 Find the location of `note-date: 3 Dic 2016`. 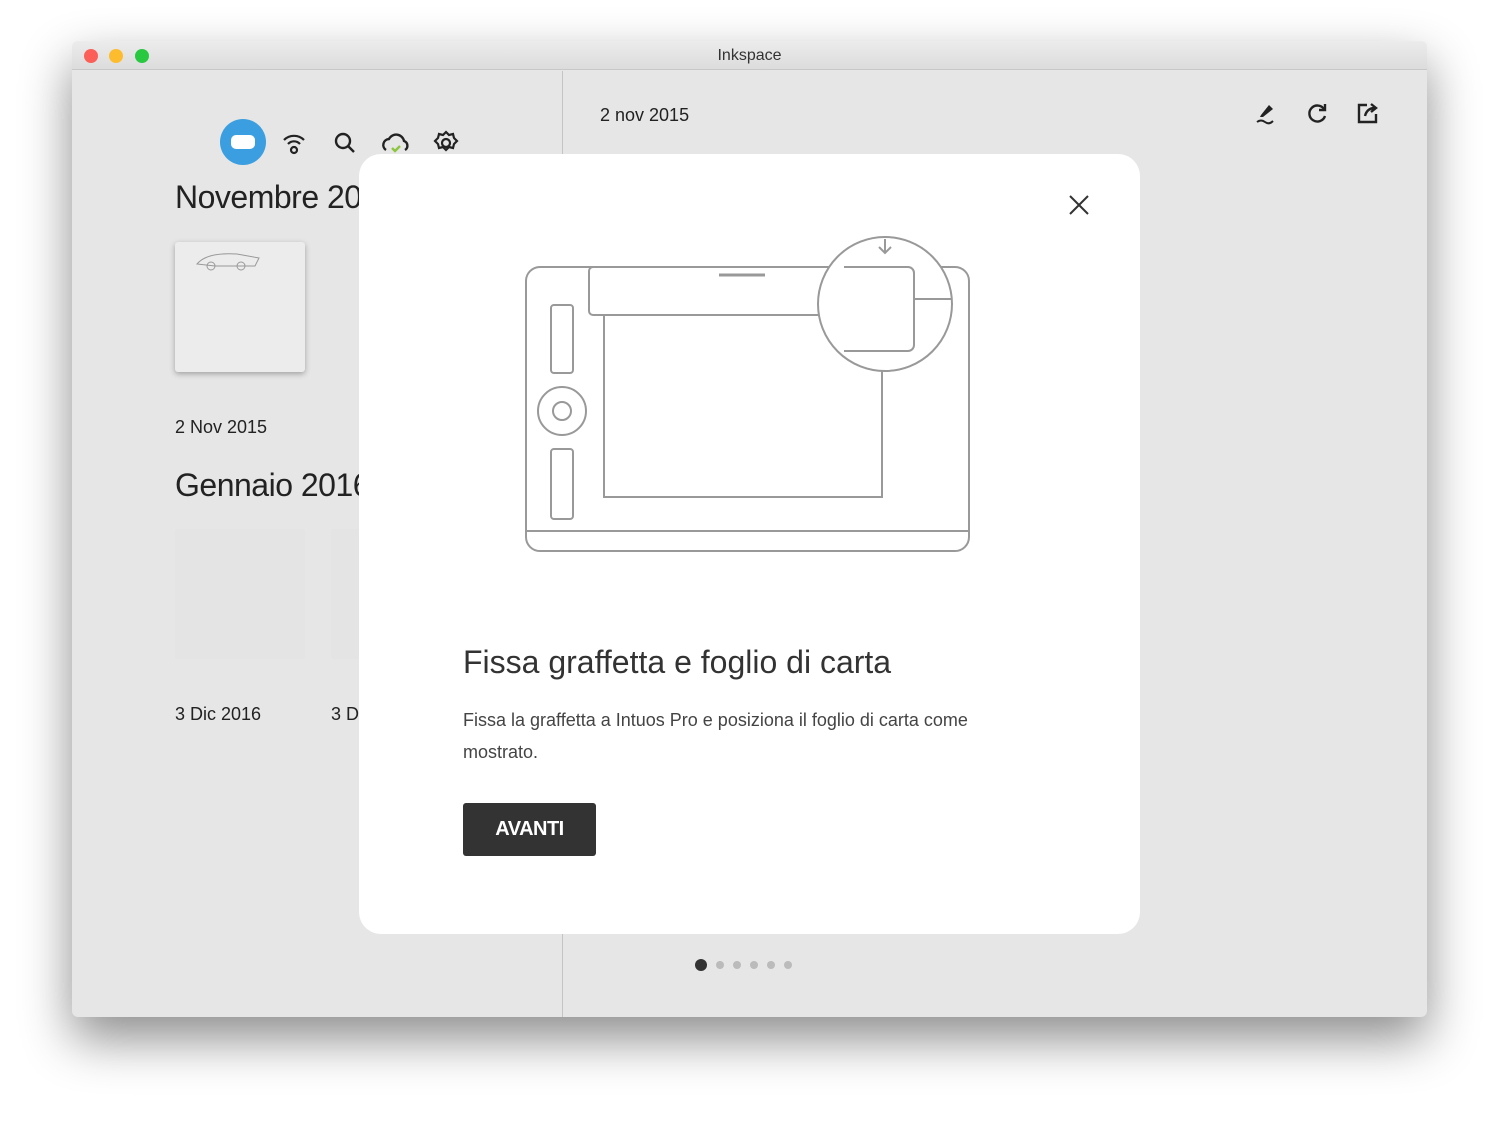

note-date: 3 Dic 2016 is located at coordinates (218, 714).